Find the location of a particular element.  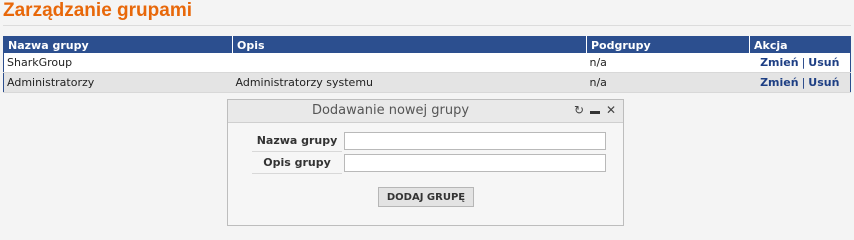

group-name-input is located at coordinates (475, 141).